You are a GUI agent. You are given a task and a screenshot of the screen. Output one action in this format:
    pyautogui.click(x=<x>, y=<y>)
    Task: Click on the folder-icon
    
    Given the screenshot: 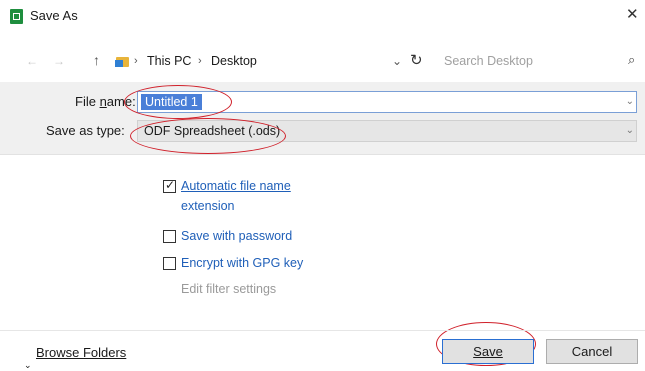 What is the action you would take?
    pyautogui.click(x=122, y=62)
    